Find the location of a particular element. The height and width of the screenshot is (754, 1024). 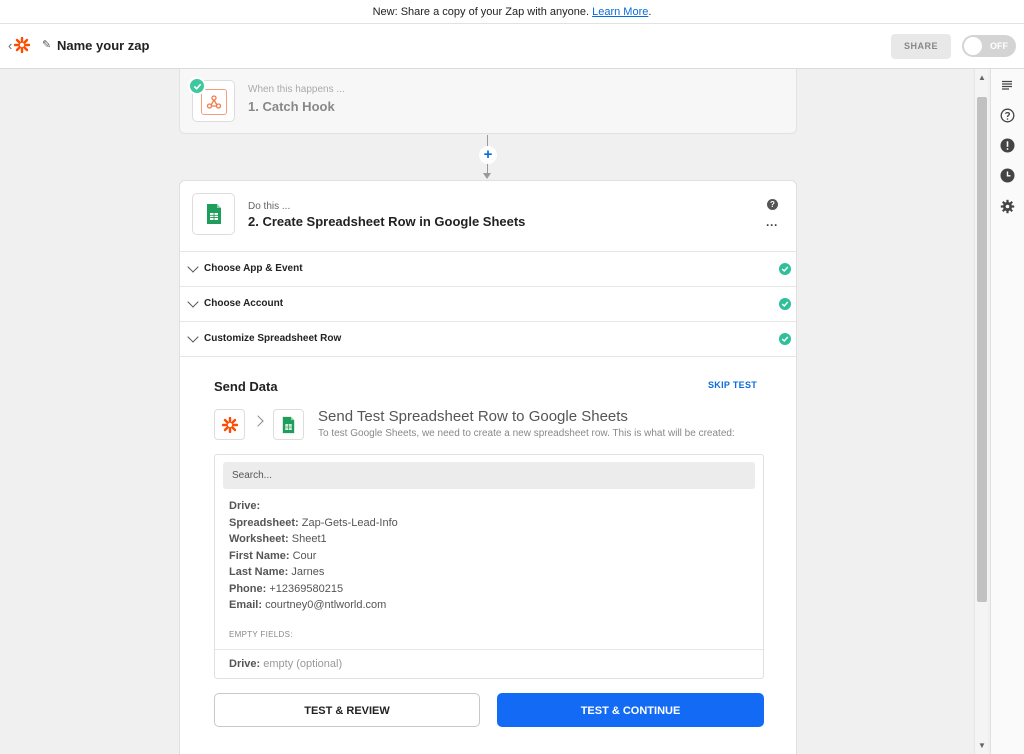

announcement-suffix: . is located at coordinates (650, 12).